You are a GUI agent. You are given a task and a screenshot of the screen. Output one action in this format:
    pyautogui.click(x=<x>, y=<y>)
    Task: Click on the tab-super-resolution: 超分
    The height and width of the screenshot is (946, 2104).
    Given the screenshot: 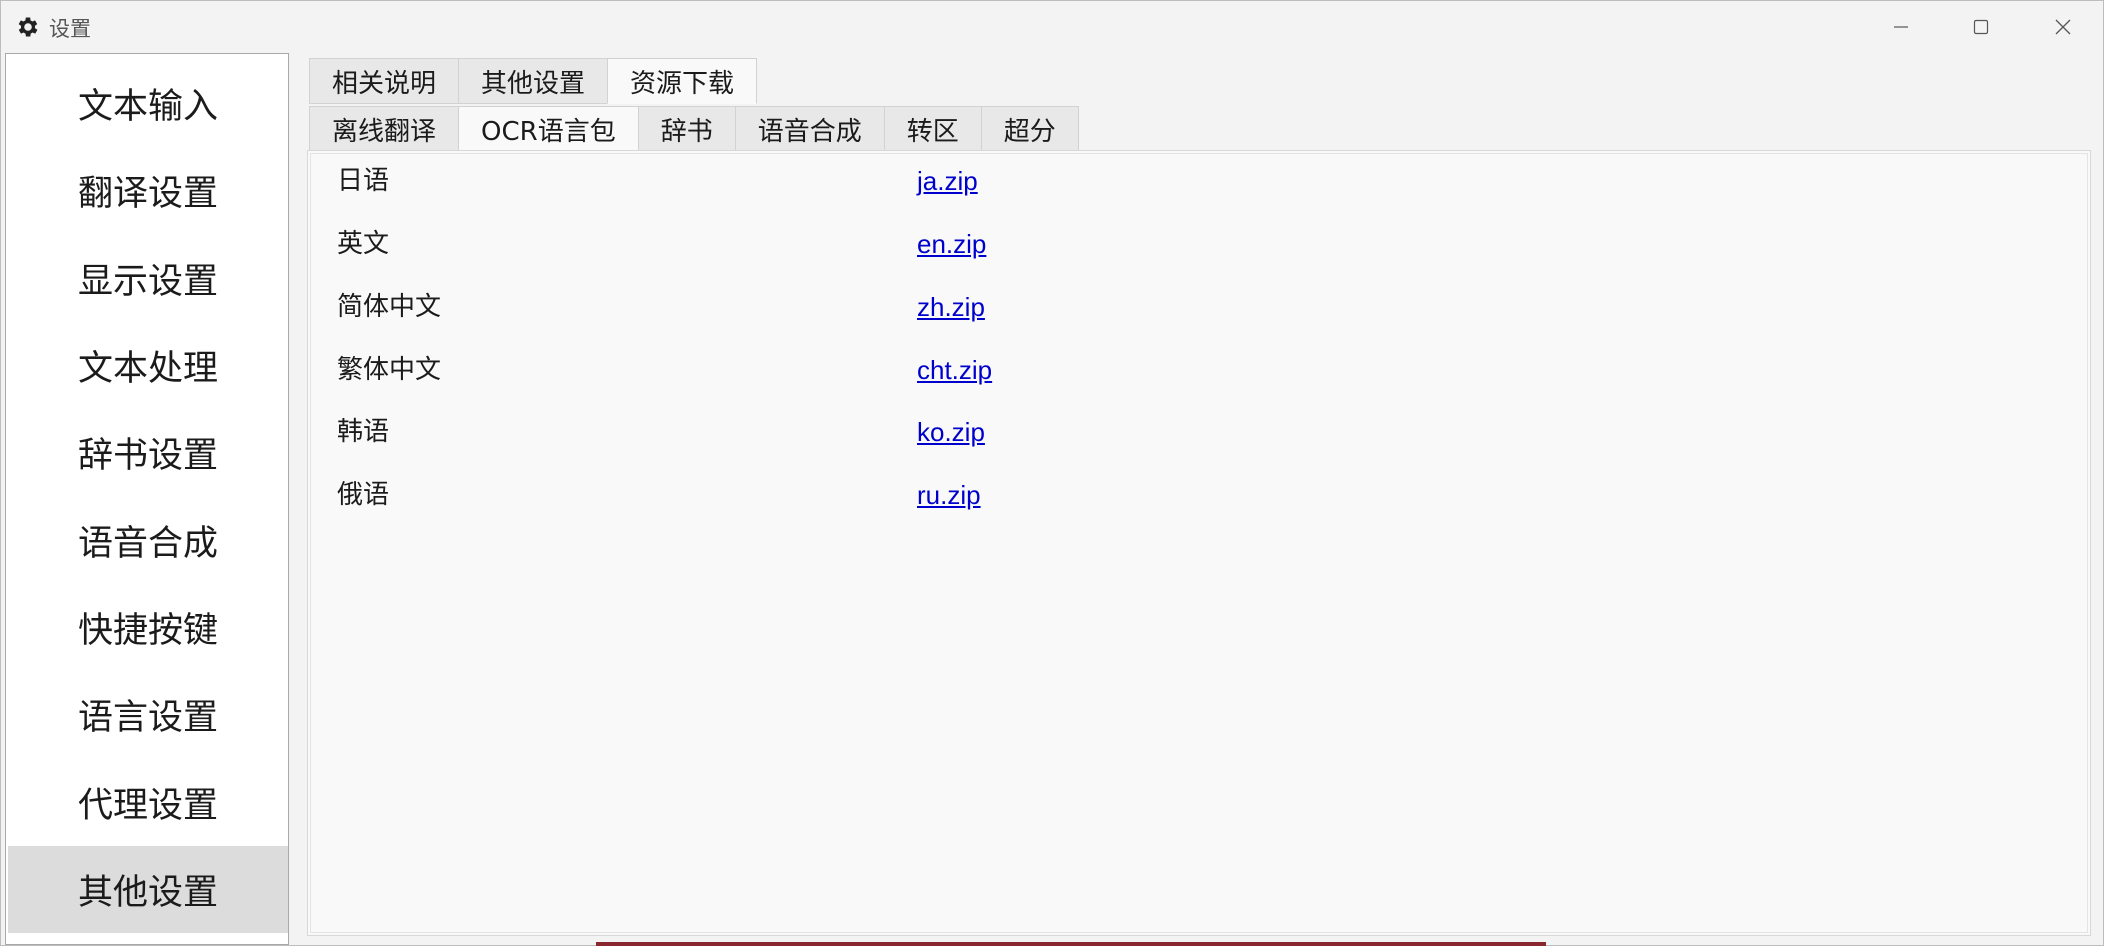 What is the action you would take?
    pyautogui.click(x=1029, y=129)
    